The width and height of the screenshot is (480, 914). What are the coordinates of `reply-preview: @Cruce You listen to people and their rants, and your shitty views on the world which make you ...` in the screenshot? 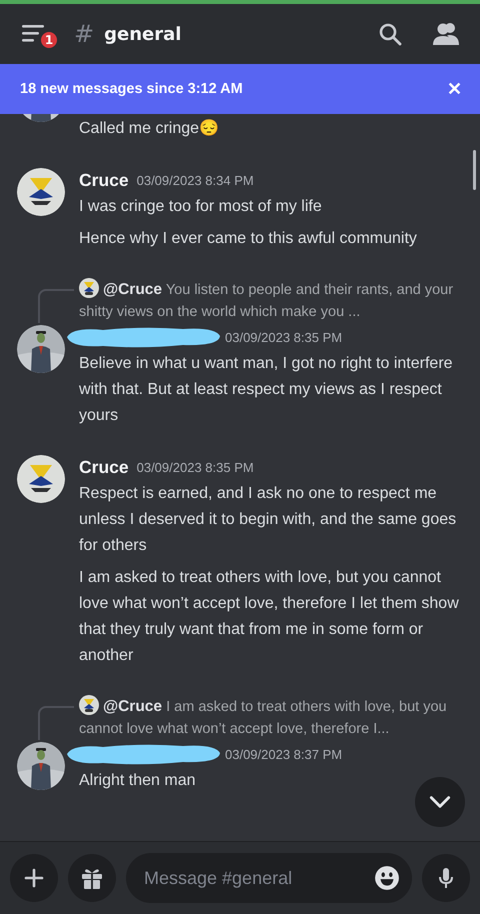 It's located at (271, 300).